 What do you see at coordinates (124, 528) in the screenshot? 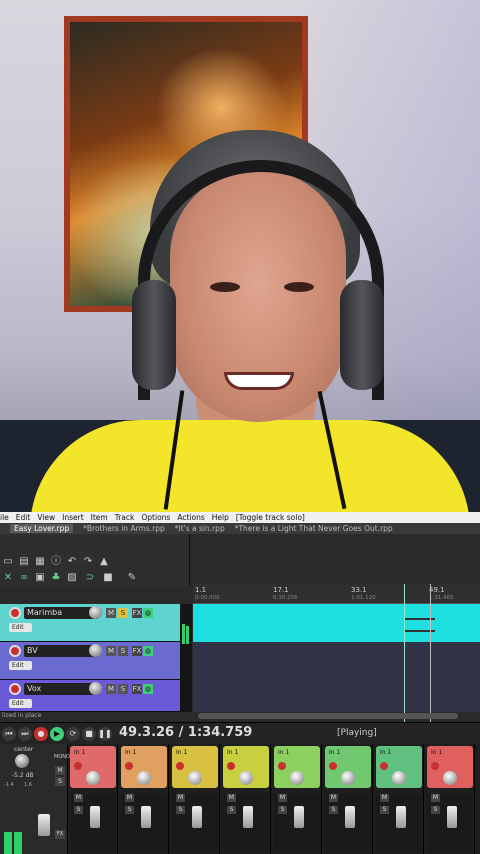
I see `project-tab: *Brothers in Arms.rpp` at bounding box center [124, 528].